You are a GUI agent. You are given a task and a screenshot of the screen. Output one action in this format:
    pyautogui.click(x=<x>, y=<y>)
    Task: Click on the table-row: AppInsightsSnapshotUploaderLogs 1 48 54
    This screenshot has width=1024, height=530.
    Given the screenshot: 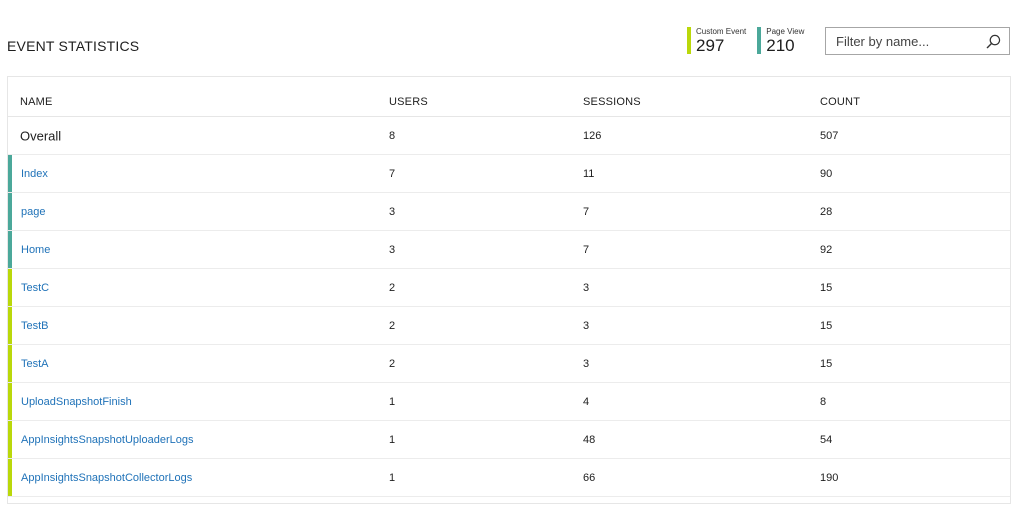 What is the action you would take?
    pyautogui.click(x=509, y=440)
    